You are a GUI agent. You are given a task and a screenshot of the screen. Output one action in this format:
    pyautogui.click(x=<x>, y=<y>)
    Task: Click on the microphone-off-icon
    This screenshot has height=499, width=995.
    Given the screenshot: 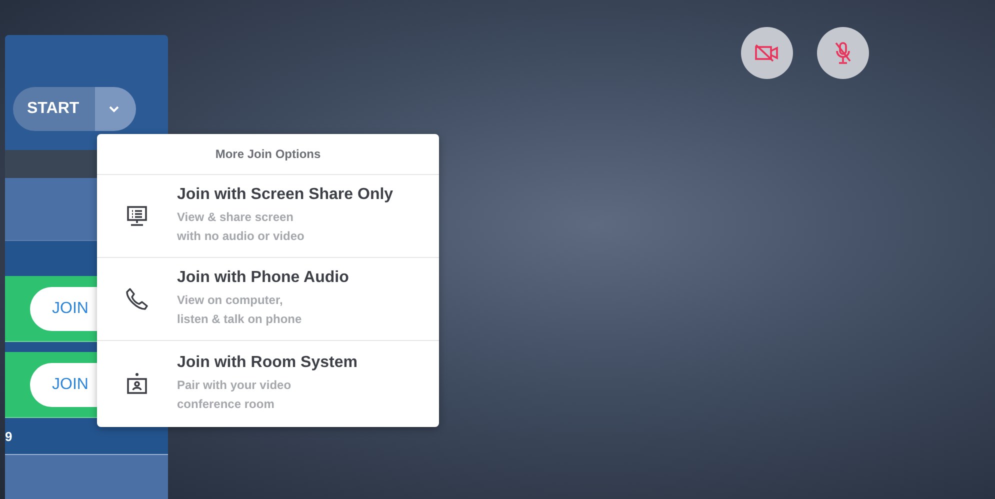 What is the action you would take?
    pyautogui.click(x=843, y=53)
    